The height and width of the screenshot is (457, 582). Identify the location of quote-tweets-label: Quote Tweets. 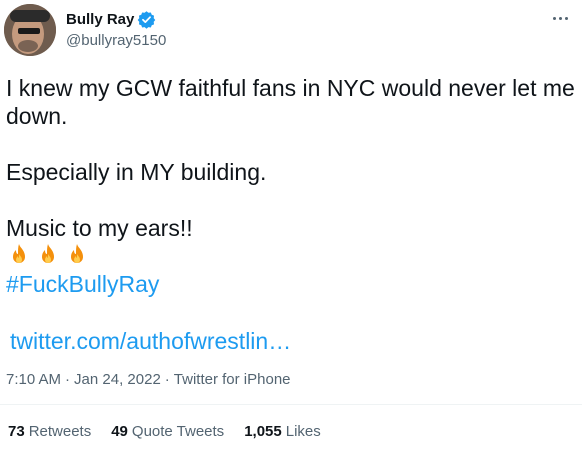
(178, 431).